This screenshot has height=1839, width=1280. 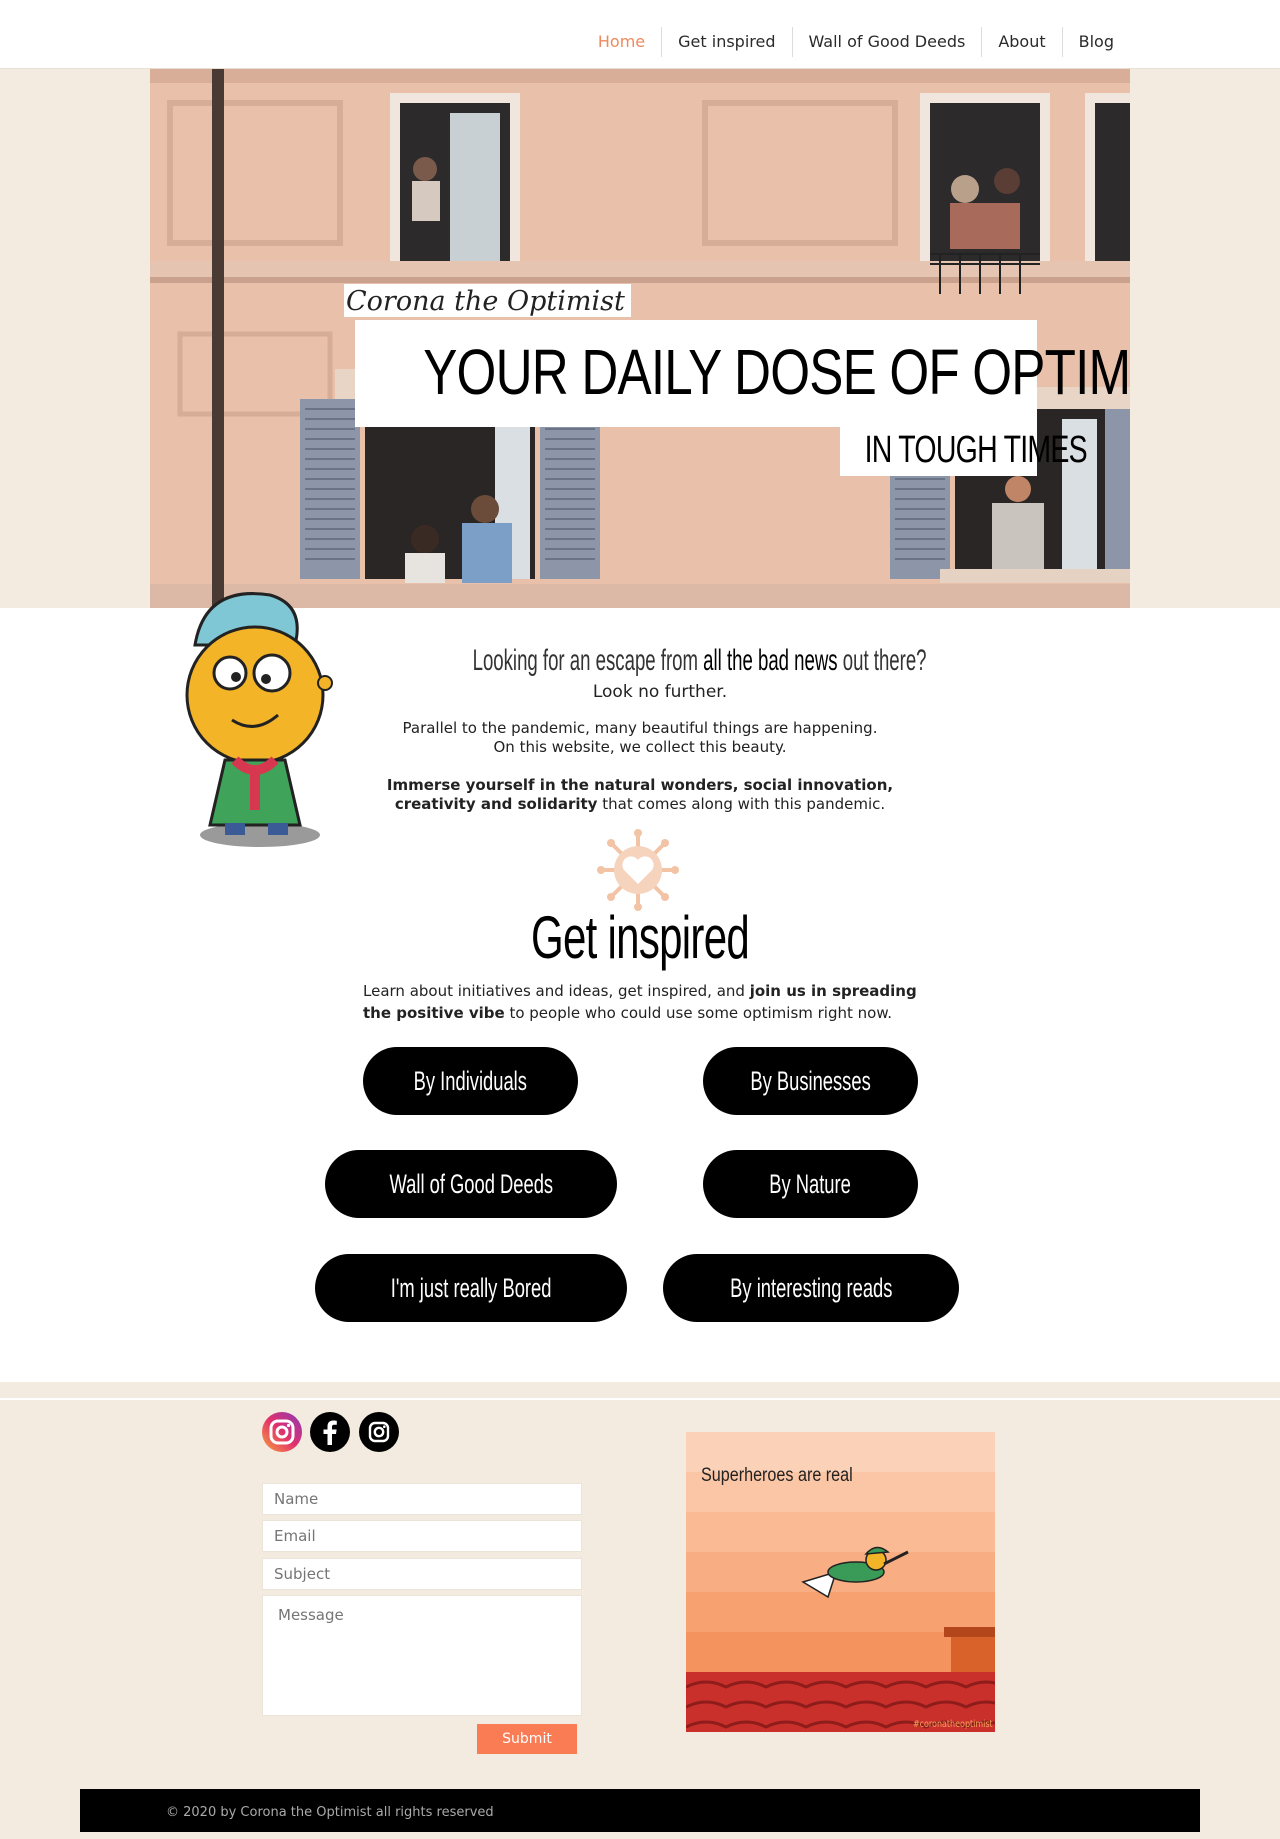 I want to click on nav-item-home: Home, so click(x=621, y=42).